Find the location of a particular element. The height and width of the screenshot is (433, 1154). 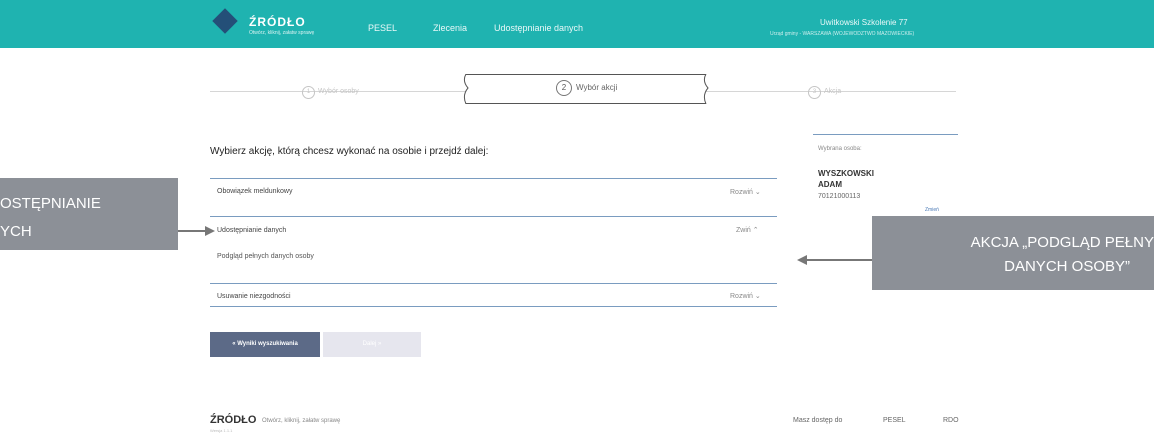

step-1: 1 Wybór osoby is located at coordinates (330, 92).